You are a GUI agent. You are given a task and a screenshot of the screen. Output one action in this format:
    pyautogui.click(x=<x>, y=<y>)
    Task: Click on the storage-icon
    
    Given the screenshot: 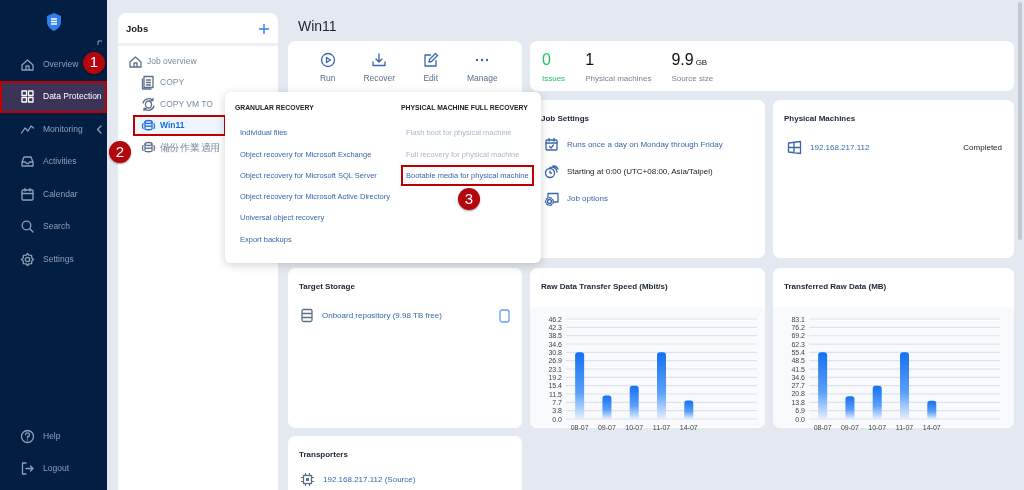 What is the action you would take?
    pyautogui.click(x=307, y=315)
    